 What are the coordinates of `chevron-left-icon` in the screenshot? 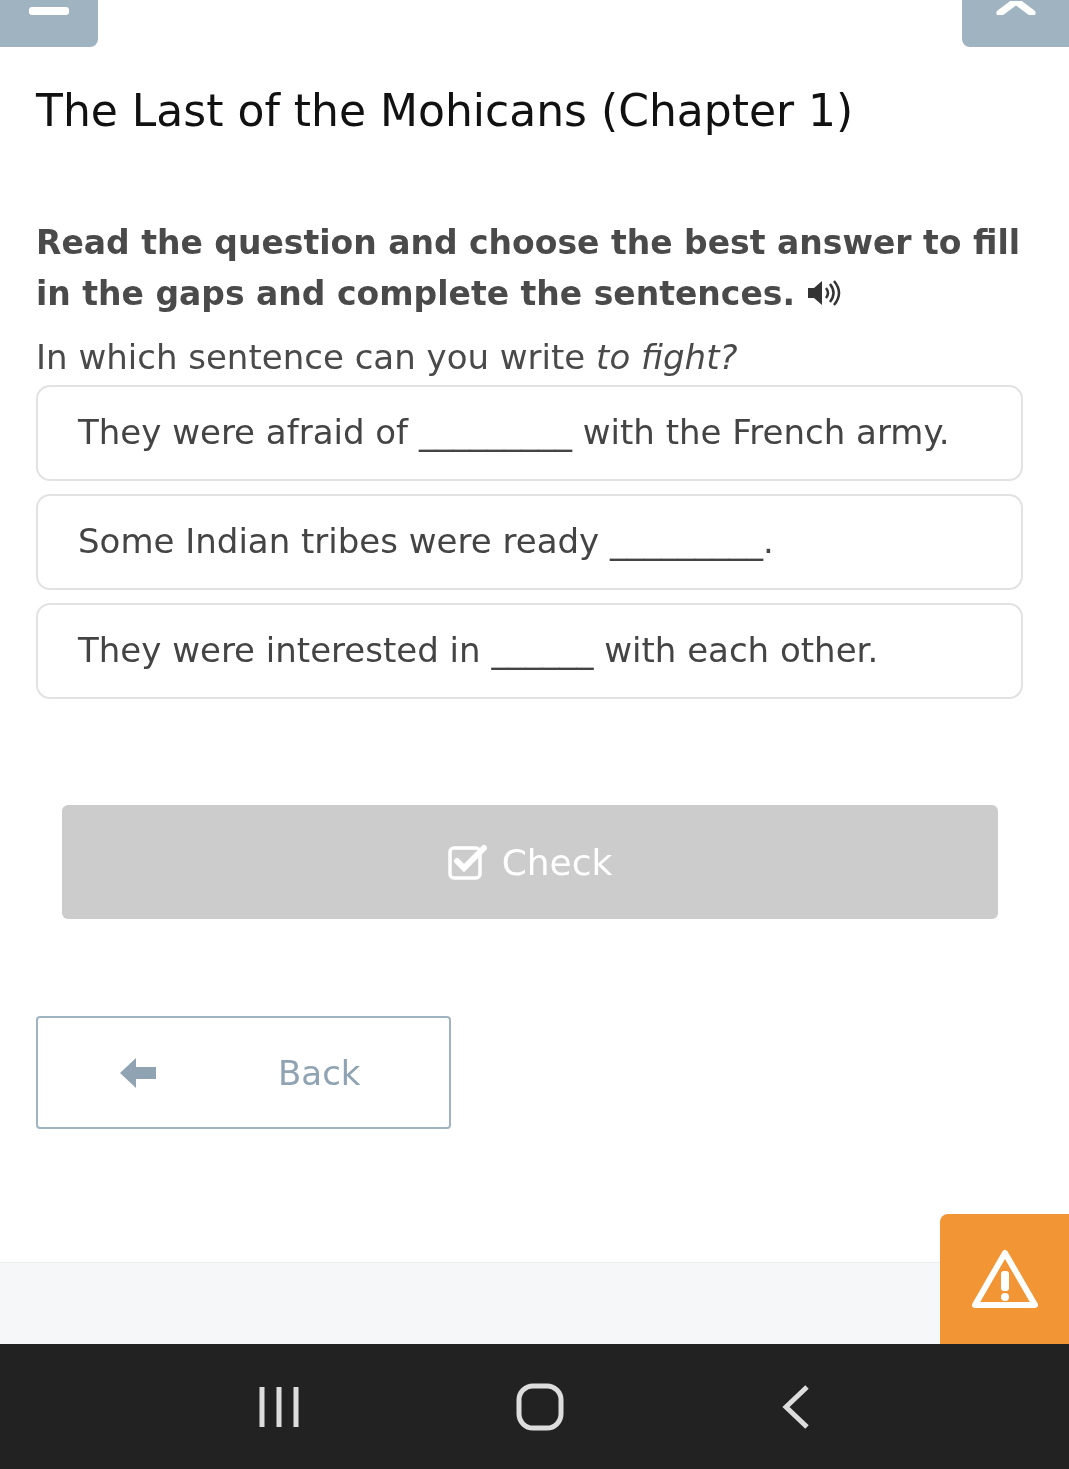 It's located at (795, 1406).